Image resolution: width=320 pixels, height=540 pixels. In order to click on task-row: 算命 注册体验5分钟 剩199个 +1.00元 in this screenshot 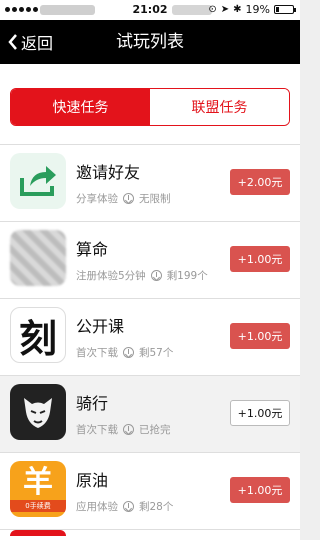, I will do `click(150, 260)`.